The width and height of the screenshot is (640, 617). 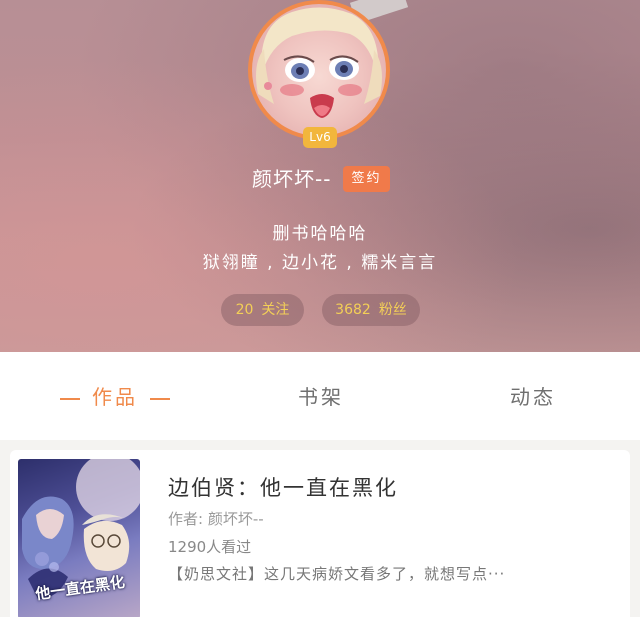 What do you see at coordinates (70, 398) in the screenshot?
I see `active-tab-dash-left` at bounding box center [70, 398].